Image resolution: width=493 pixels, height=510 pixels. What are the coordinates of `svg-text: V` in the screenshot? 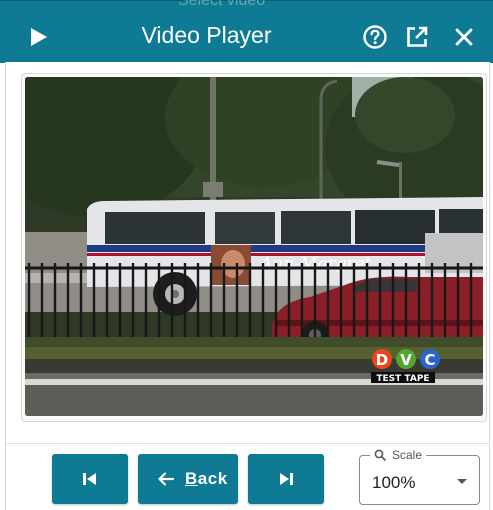 It's located at (406, 360).